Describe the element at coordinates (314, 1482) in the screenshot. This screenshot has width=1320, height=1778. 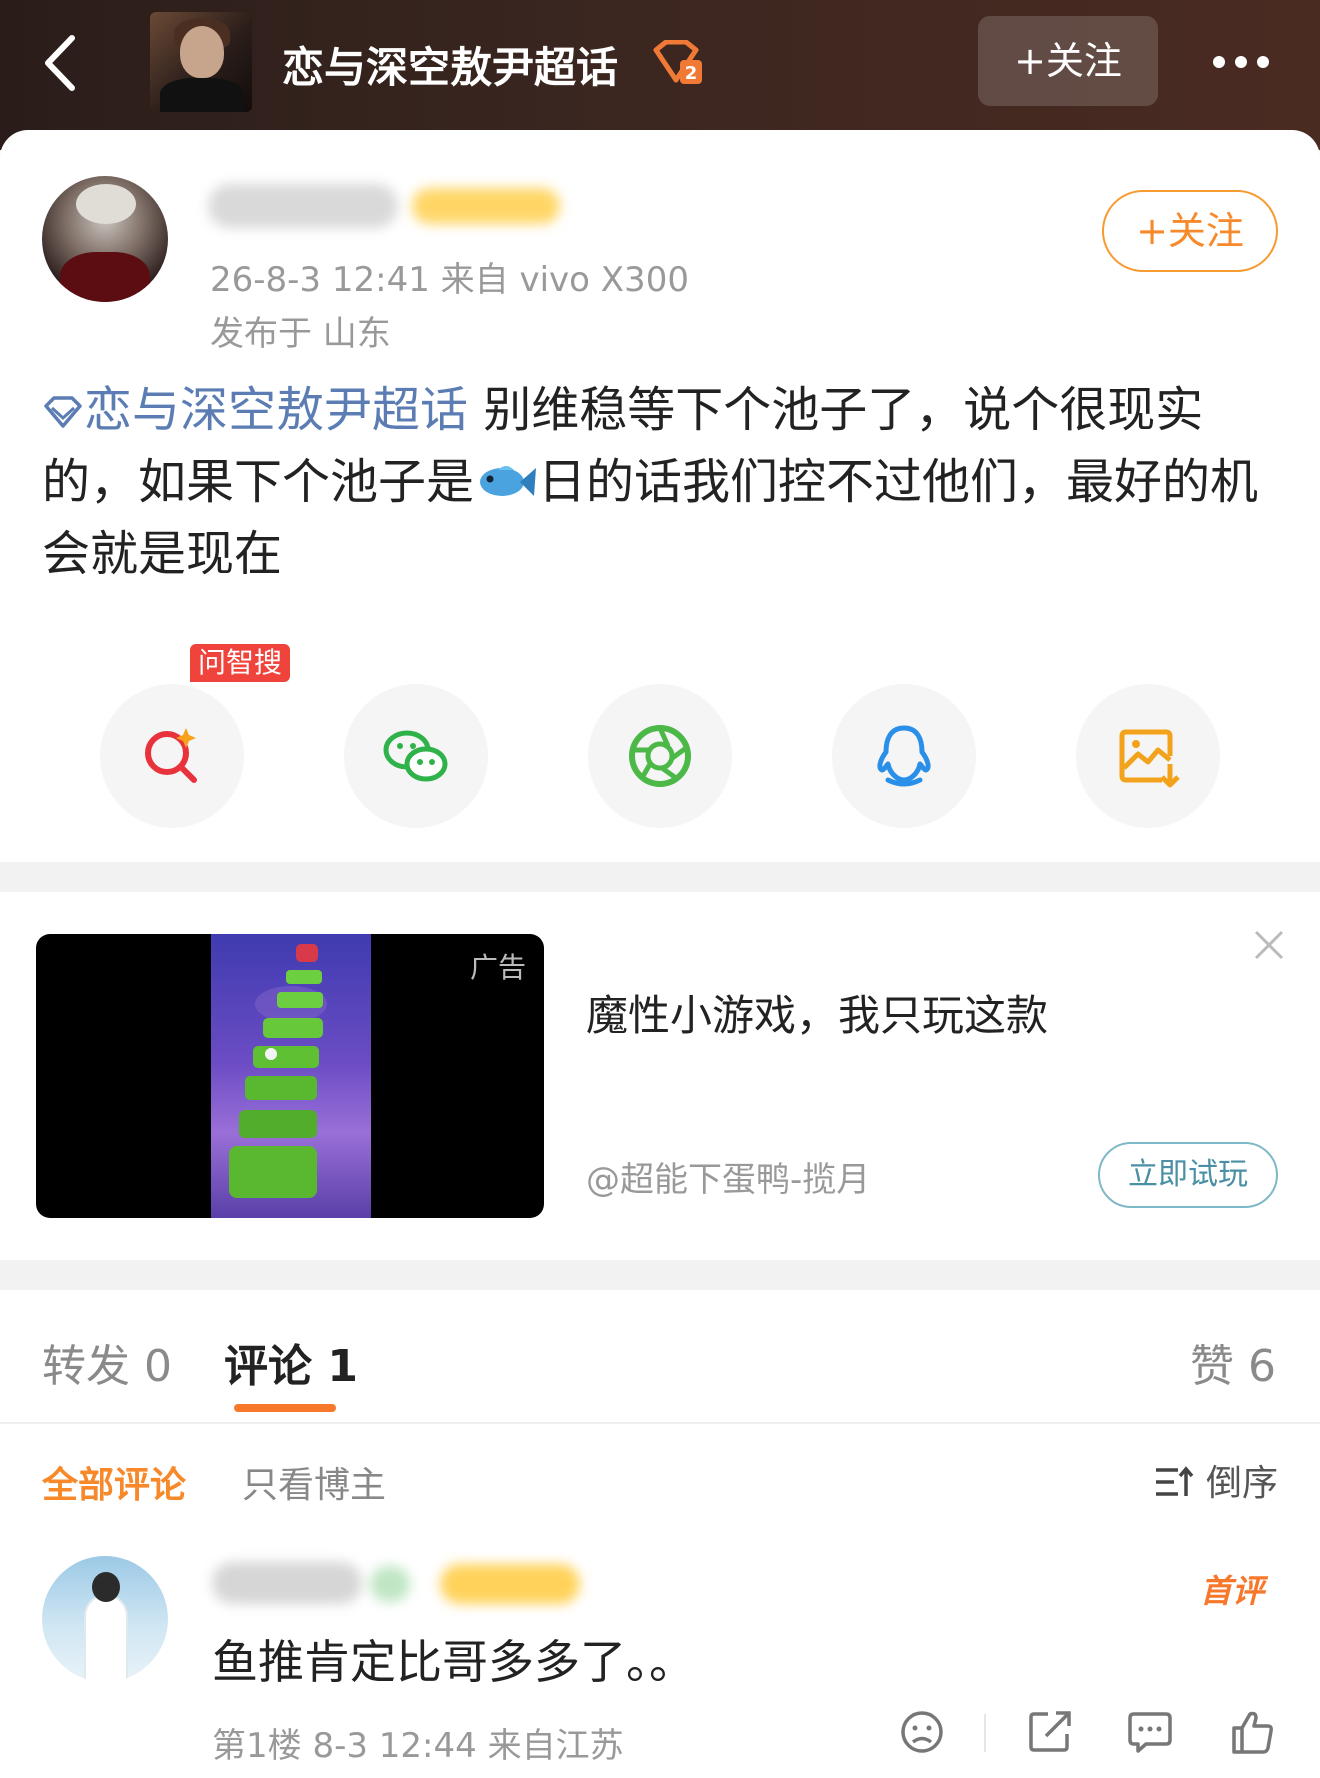
I see `filter-author-only: 只看博主` at that location.